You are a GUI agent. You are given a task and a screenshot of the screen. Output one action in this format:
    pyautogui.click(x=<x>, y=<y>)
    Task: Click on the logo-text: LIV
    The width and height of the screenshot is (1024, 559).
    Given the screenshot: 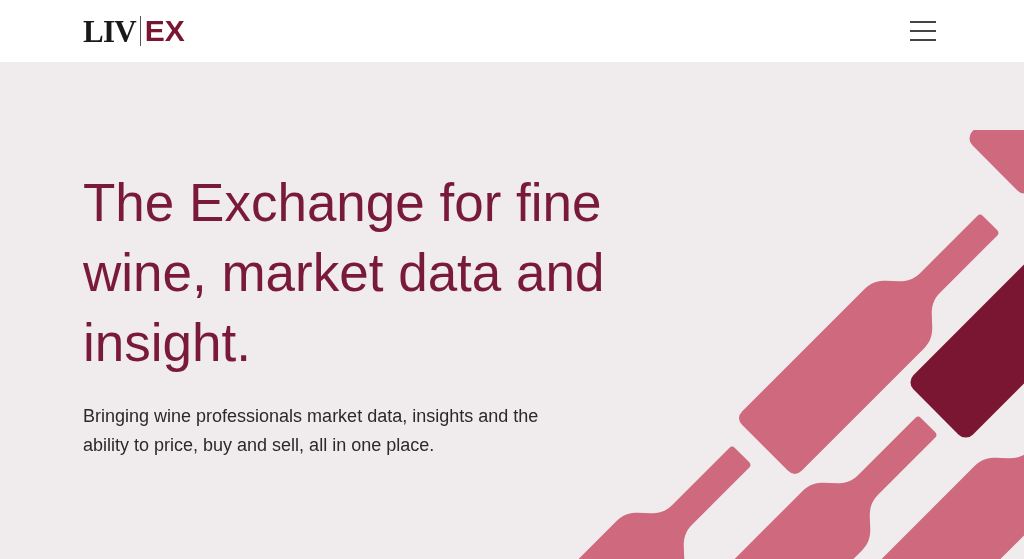 What is the action you would take?
    pyautogui.click(x=109, y=31)
    